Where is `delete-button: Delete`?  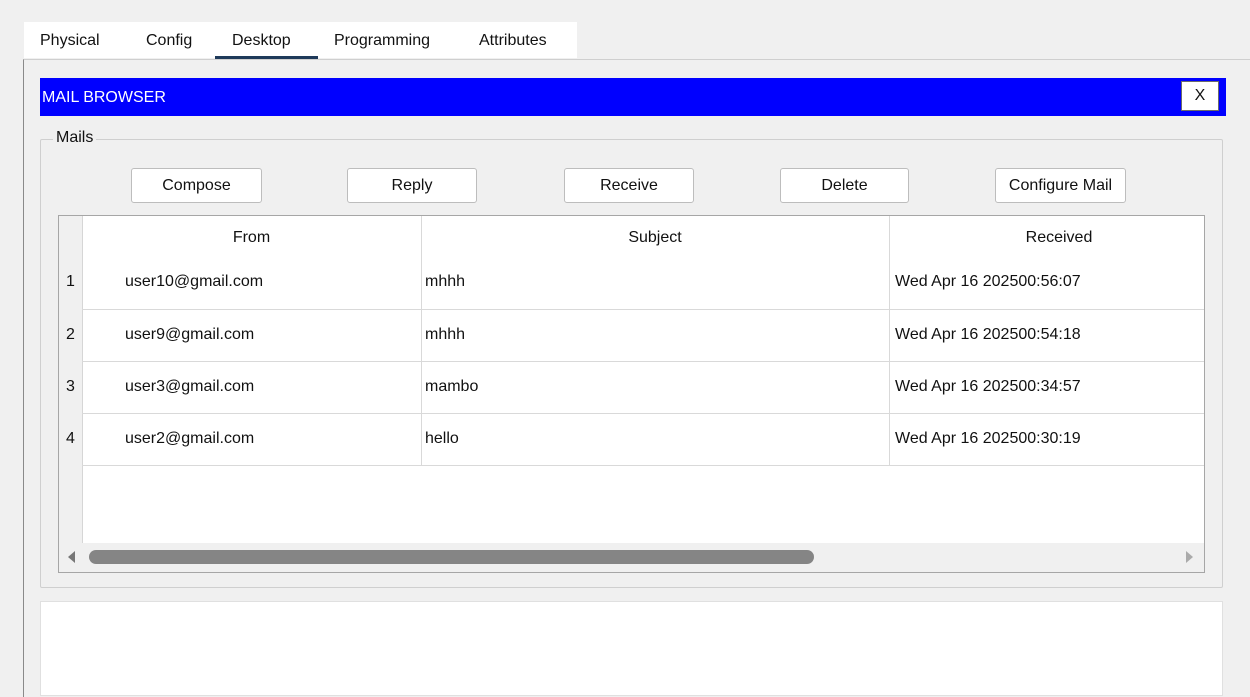
delete-button: Delete is located at coordinates (844, 185).